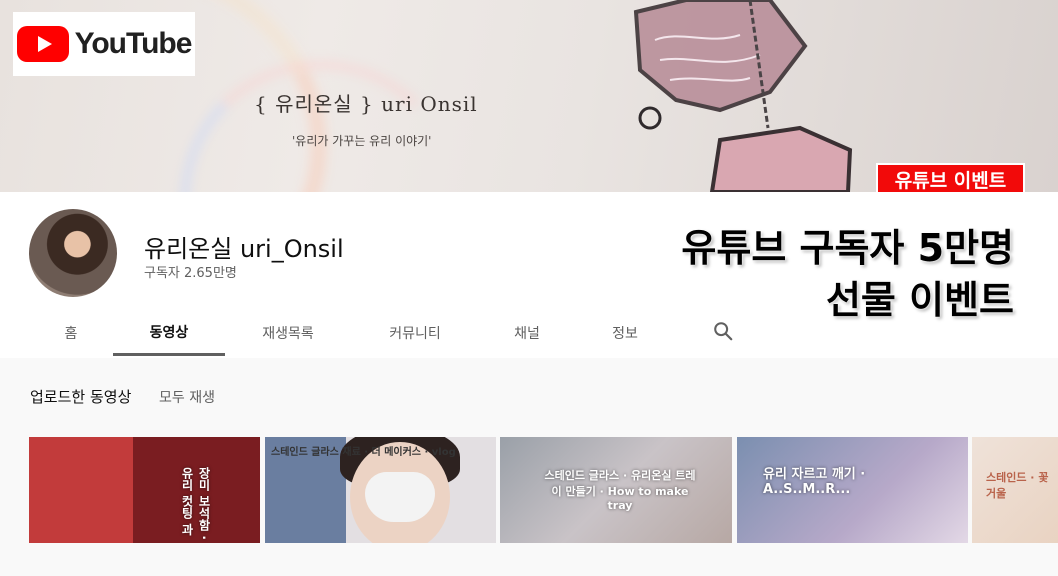 The height and width of the screenshot is (576, 1058). What do you see at coordinates (400, 497) in the screenshot?
I see `thumbnail-decoration` at bounding box center [400, 497].